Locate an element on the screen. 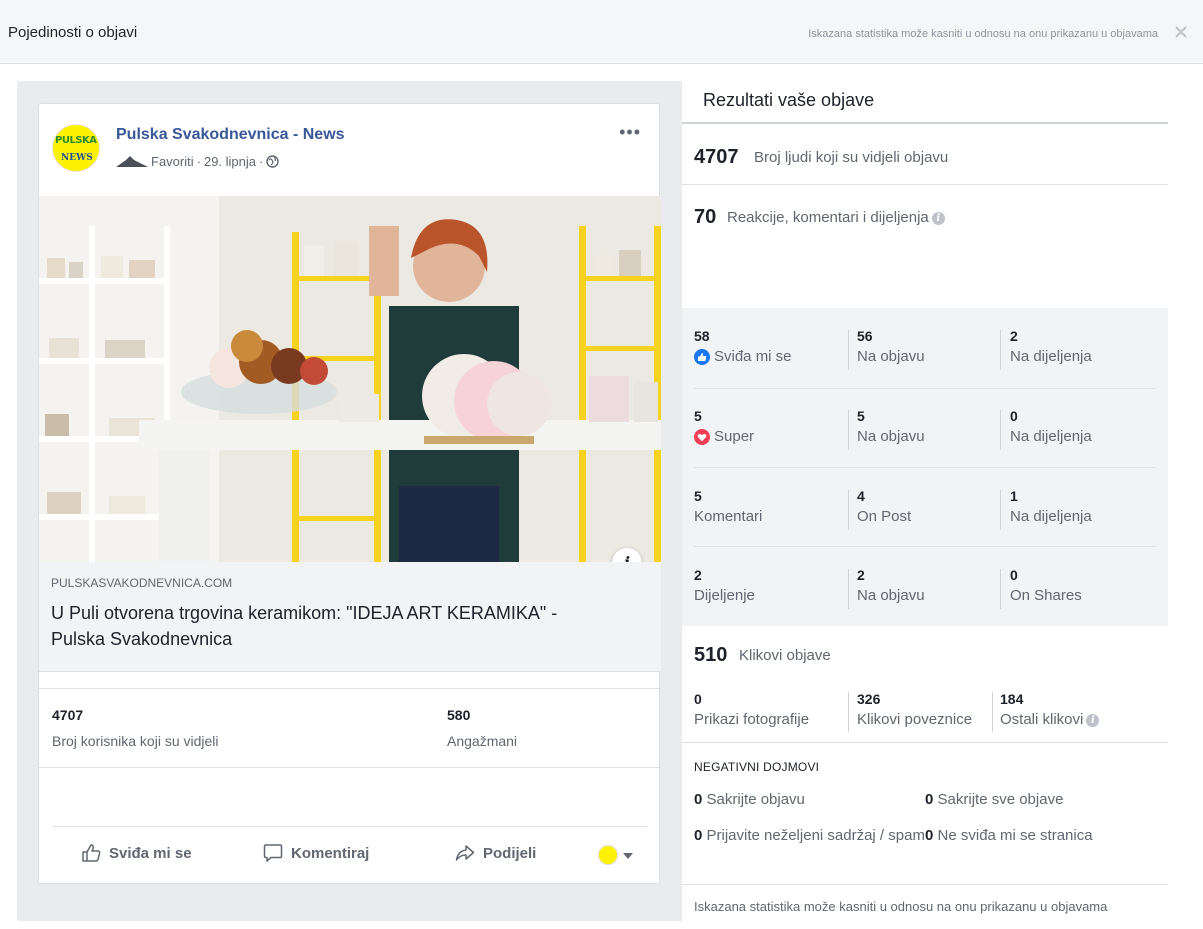  report-spam-label: Prijavite neželjeni sadržaj / spam is located at coordinates (815, 835).